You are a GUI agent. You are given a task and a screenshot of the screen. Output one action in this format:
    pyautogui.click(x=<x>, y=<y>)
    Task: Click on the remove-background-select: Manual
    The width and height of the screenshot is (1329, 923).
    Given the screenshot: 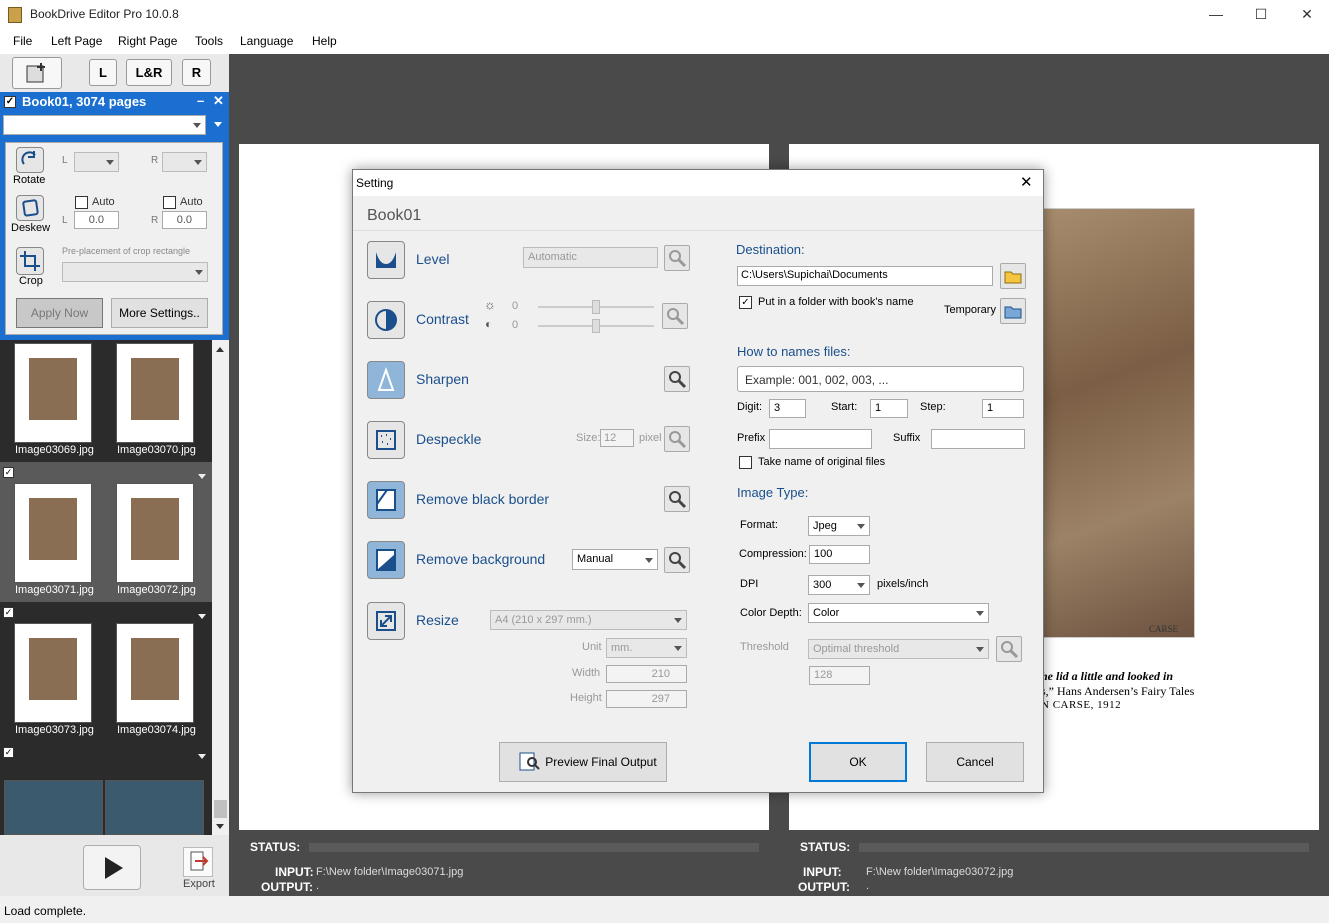 What is the action you would take?
    pyautogui.click(x=615, y=559)
    